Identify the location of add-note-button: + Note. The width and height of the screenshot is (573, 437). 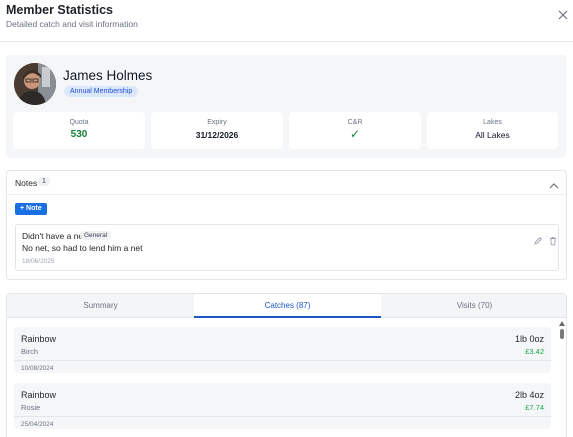
(31, 209).